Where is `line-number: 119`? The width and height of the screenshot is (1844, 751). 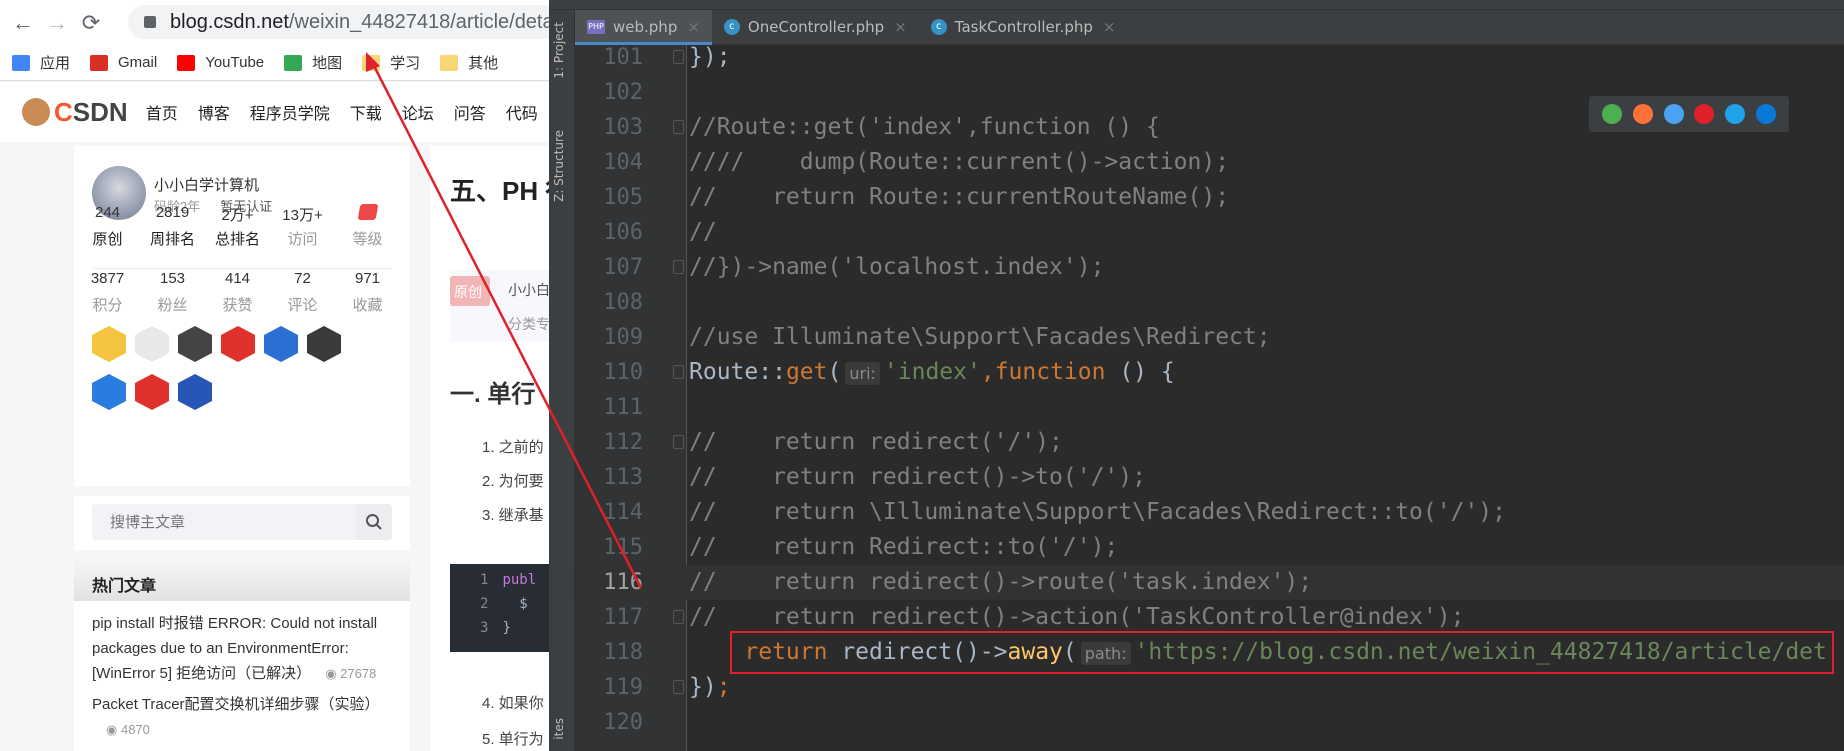
line-number: 119 is located at coordinates (623, 687).